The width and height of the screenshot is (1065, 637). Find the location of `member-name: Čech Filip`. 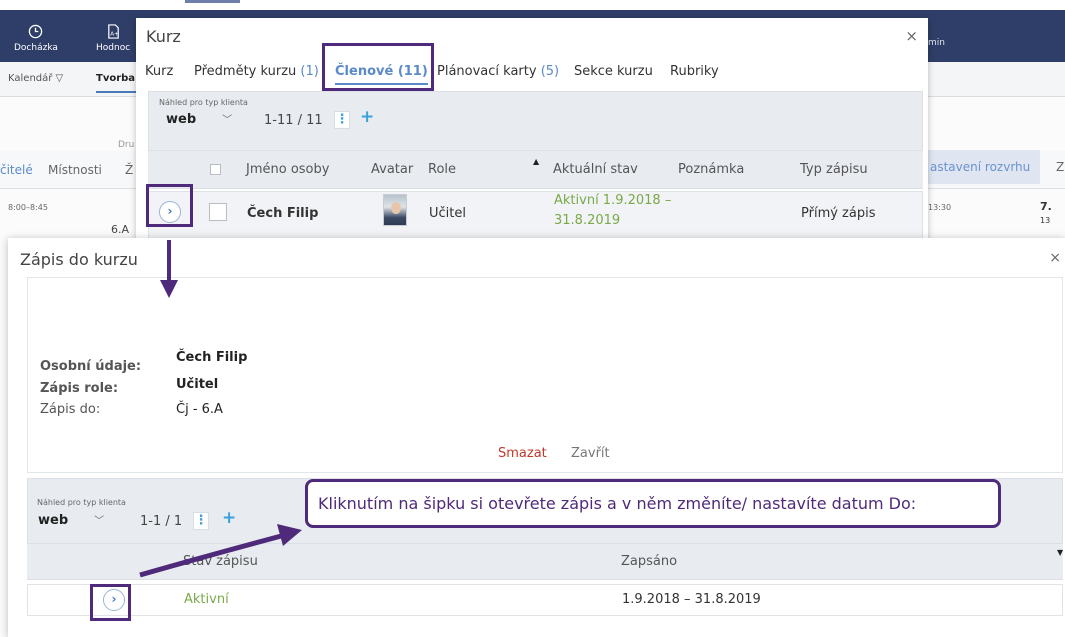

member-name: Čech Filip is located at coordinates (283, 213).